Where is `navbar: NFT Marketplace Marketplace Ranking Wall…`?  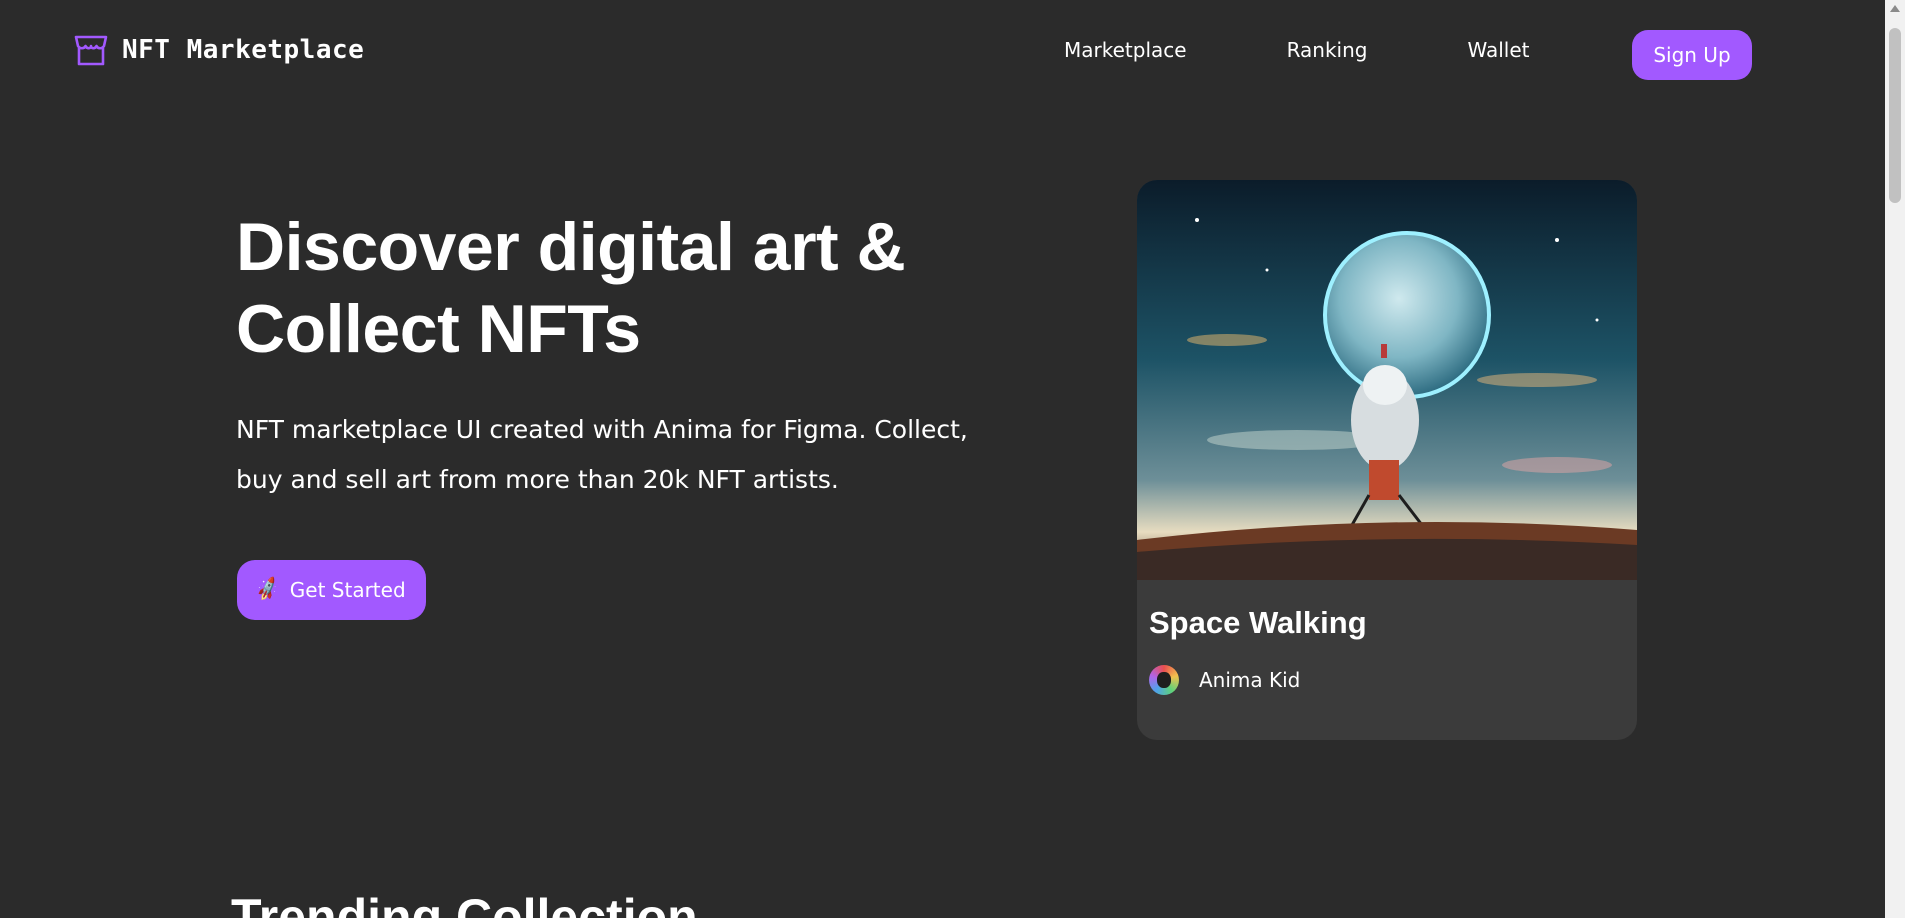 navbar: NFT Marketplace Marketplace Ranking Wall… is located at coordinates (942, 55).